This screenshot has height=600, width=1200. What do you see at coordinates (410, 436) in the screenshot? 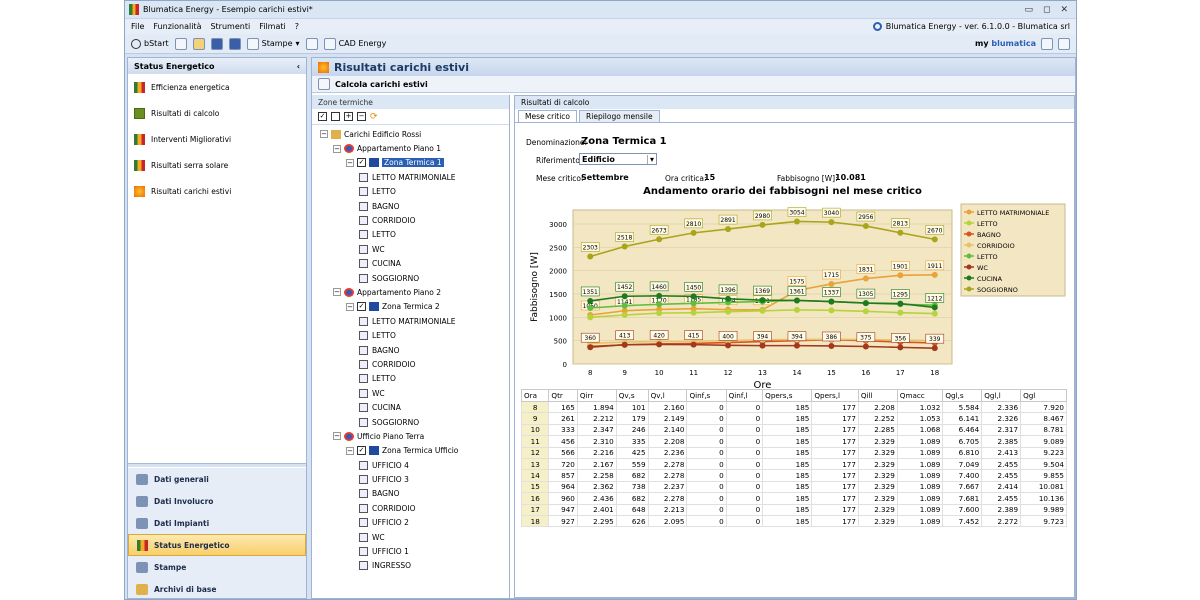
I see `tree-node: − Ufficio Piano Terra` at bounding box center [410, 436].